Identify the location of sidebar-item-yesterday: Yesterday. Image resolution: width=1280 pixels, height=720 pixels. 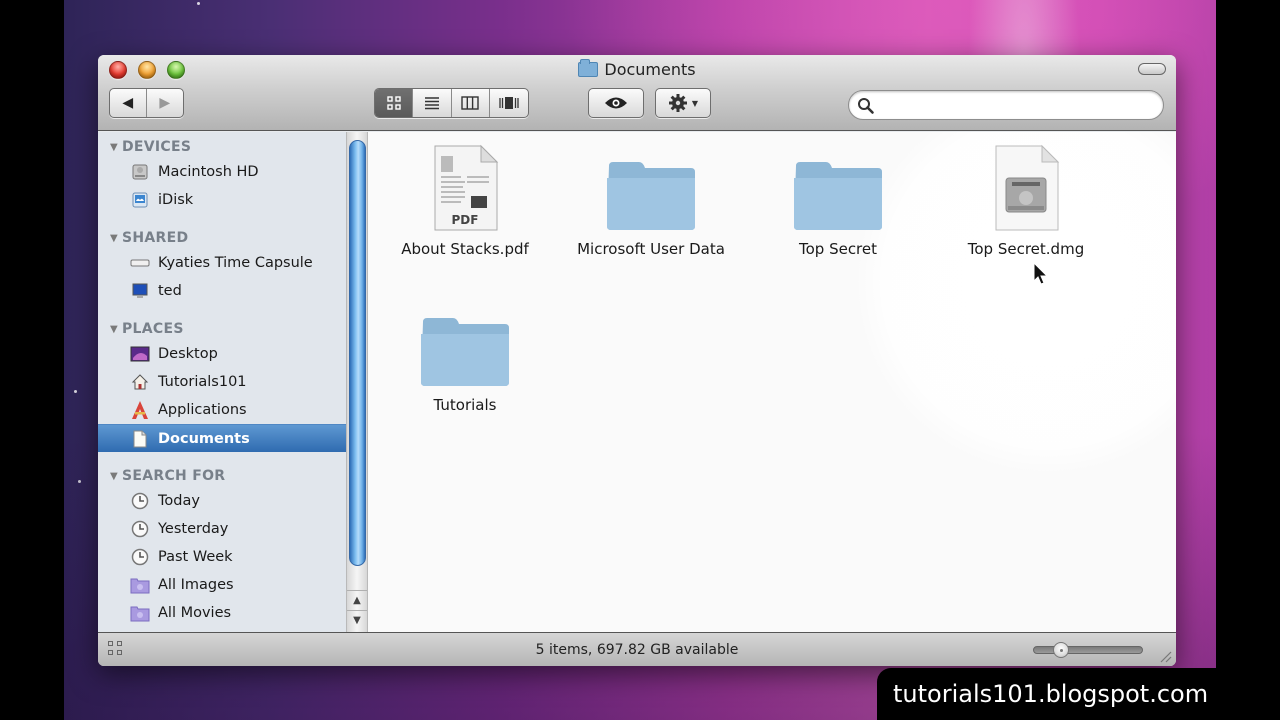
(222, 529).